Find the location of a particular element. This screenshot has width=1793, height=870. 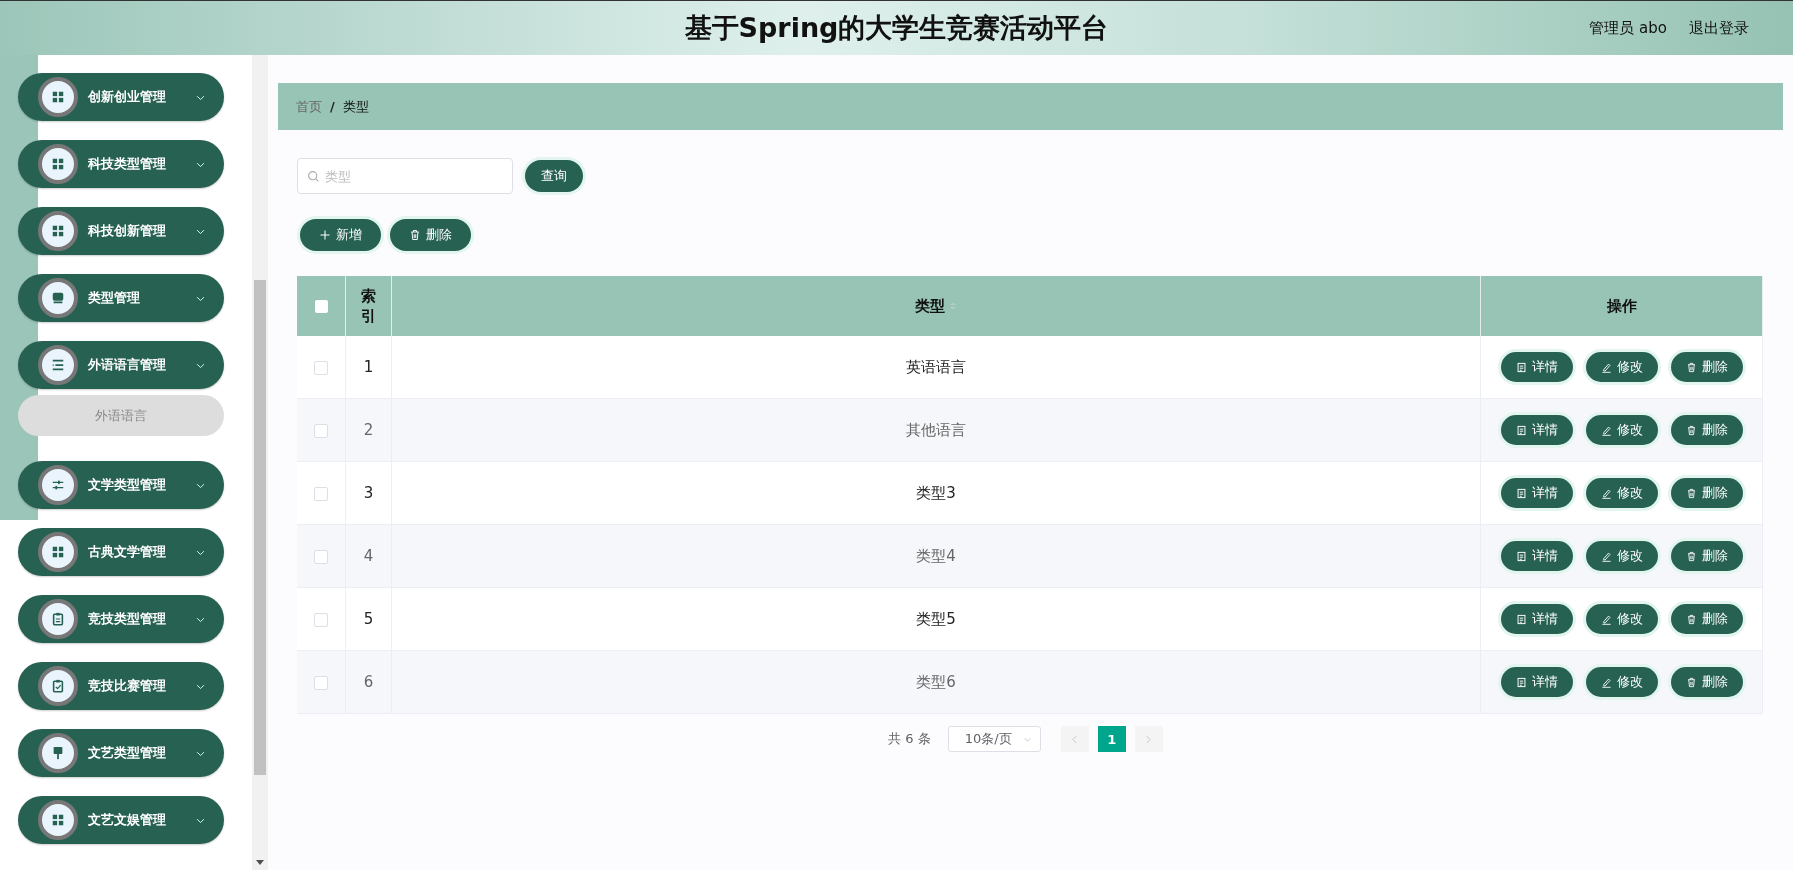

table-cell: 5 is located at coordinates (368, 619).